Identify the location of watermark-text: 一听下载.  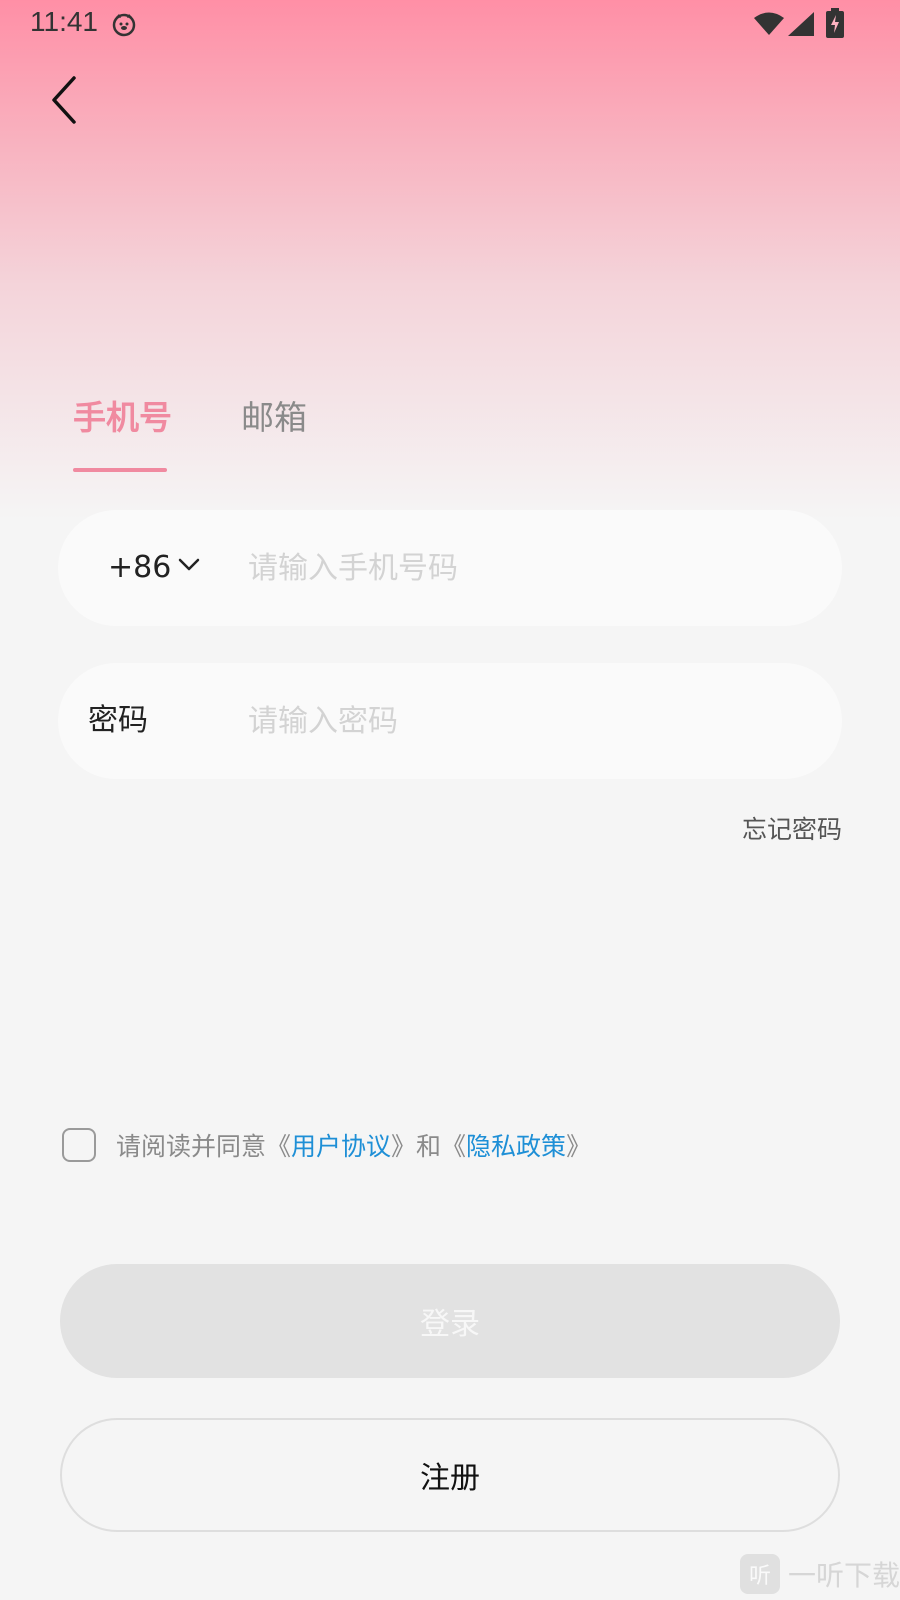
(844, 1575).